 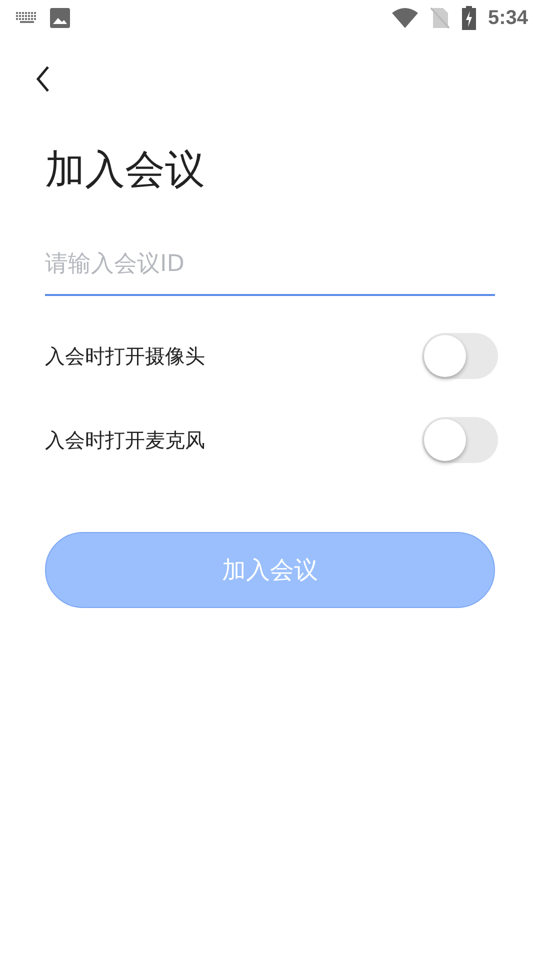 What do you see at coordinates (469, 18) in the screenshot?
I see `battery-charging-icon` at bounding box center [469, 18].